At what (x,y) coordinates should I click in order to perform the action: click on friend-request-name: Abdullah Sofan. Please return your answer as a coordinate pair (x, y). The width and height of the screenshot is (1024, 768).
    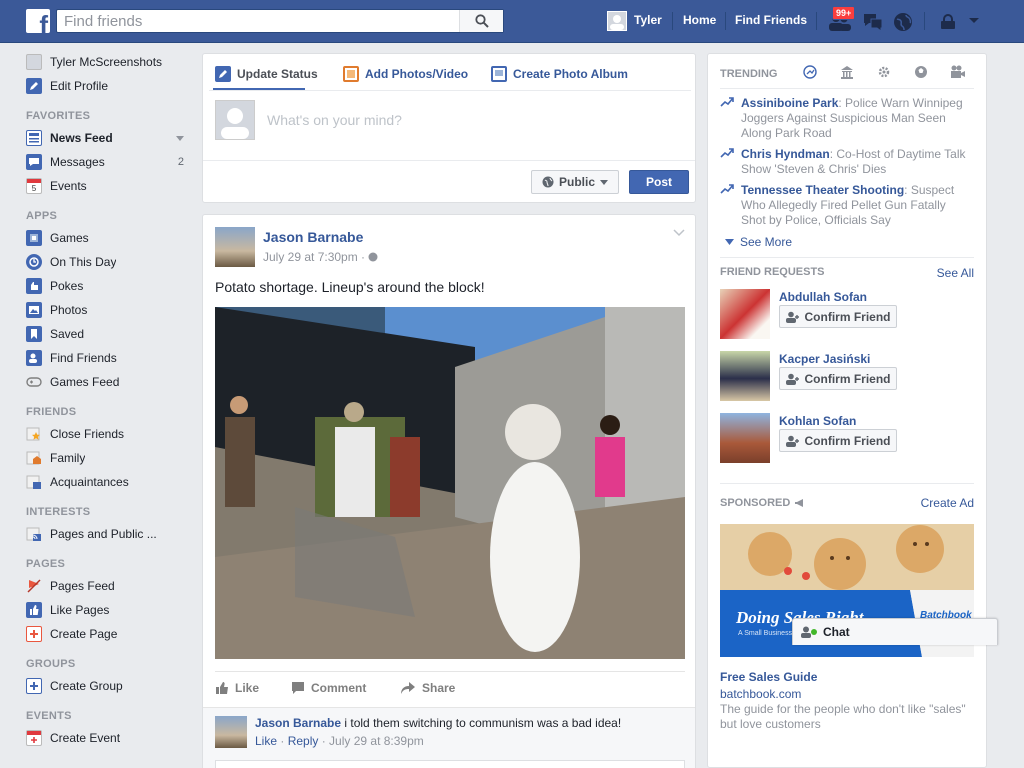
    Looking at the image, I should click on (823, 297).